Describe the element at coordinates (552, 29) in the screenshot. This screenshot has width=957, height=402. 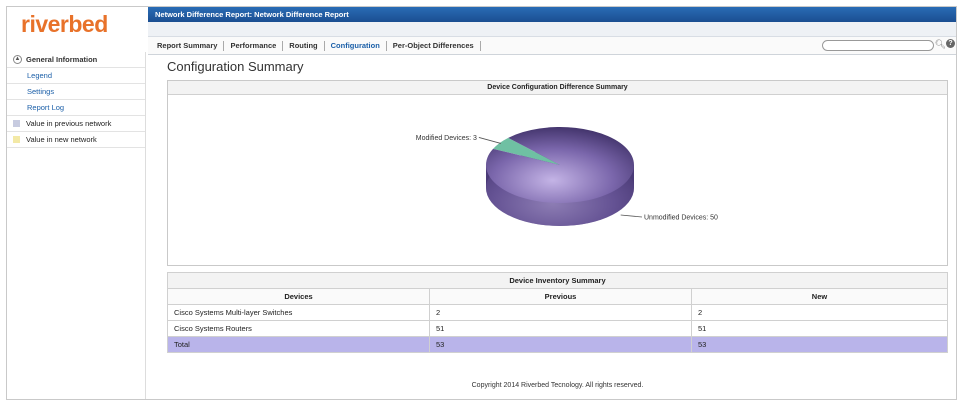
I see `sub-toolbar` at that location.